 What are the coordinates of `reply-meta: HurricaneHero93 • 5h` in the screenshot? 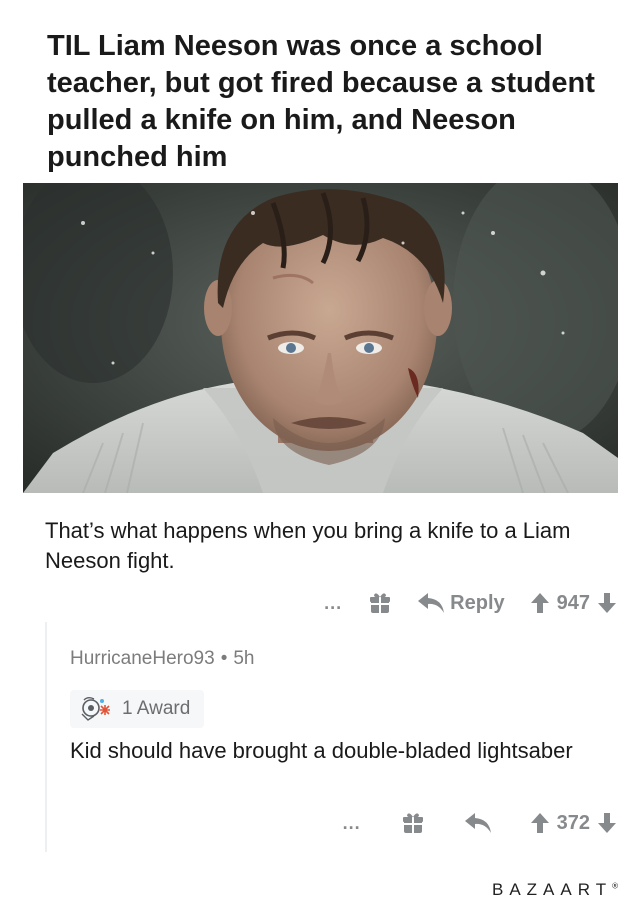 It's located at (162, 659).